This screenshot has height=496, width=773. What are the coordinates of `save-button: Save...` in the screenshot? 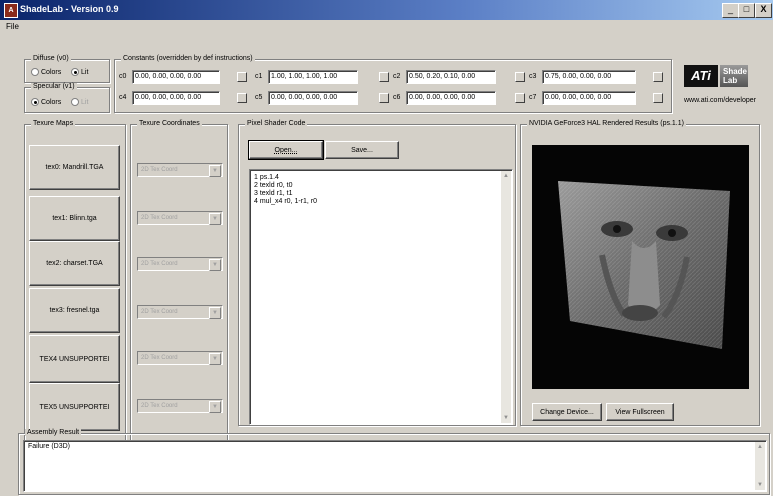 It's located at (362, 150).